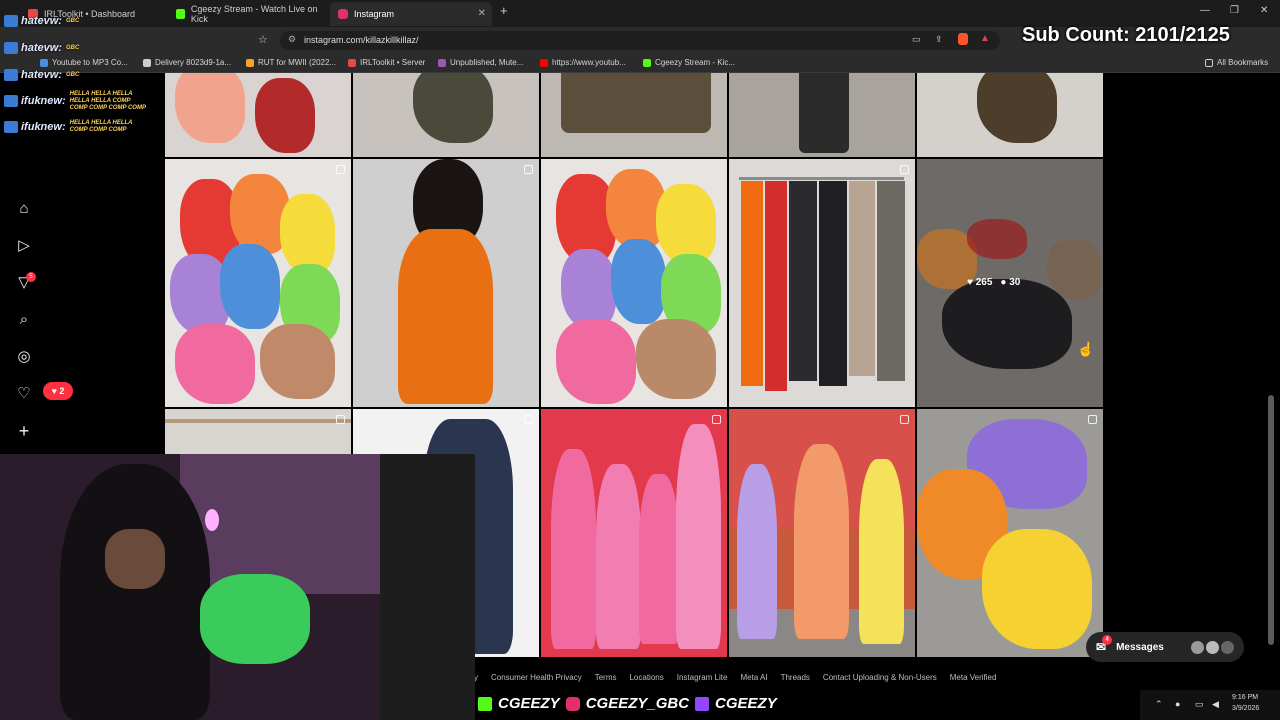 The image size is (1280, 720). I want to click on home-icon: ⌂, so click(24, 209).